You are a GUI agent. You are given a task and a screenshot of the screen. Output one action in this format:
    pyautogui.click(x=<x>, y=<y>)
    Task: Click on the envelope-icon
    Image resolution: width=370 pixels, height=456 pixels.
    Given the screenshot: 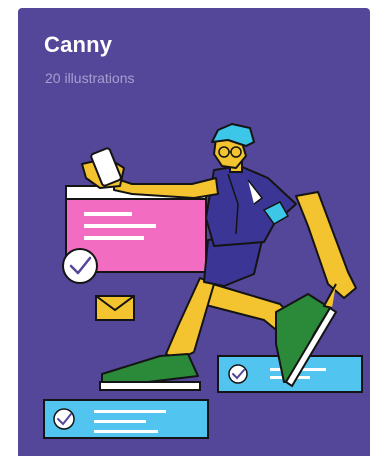 What is the action you would take?
    pyautogui.click(x=115, y=308)
    